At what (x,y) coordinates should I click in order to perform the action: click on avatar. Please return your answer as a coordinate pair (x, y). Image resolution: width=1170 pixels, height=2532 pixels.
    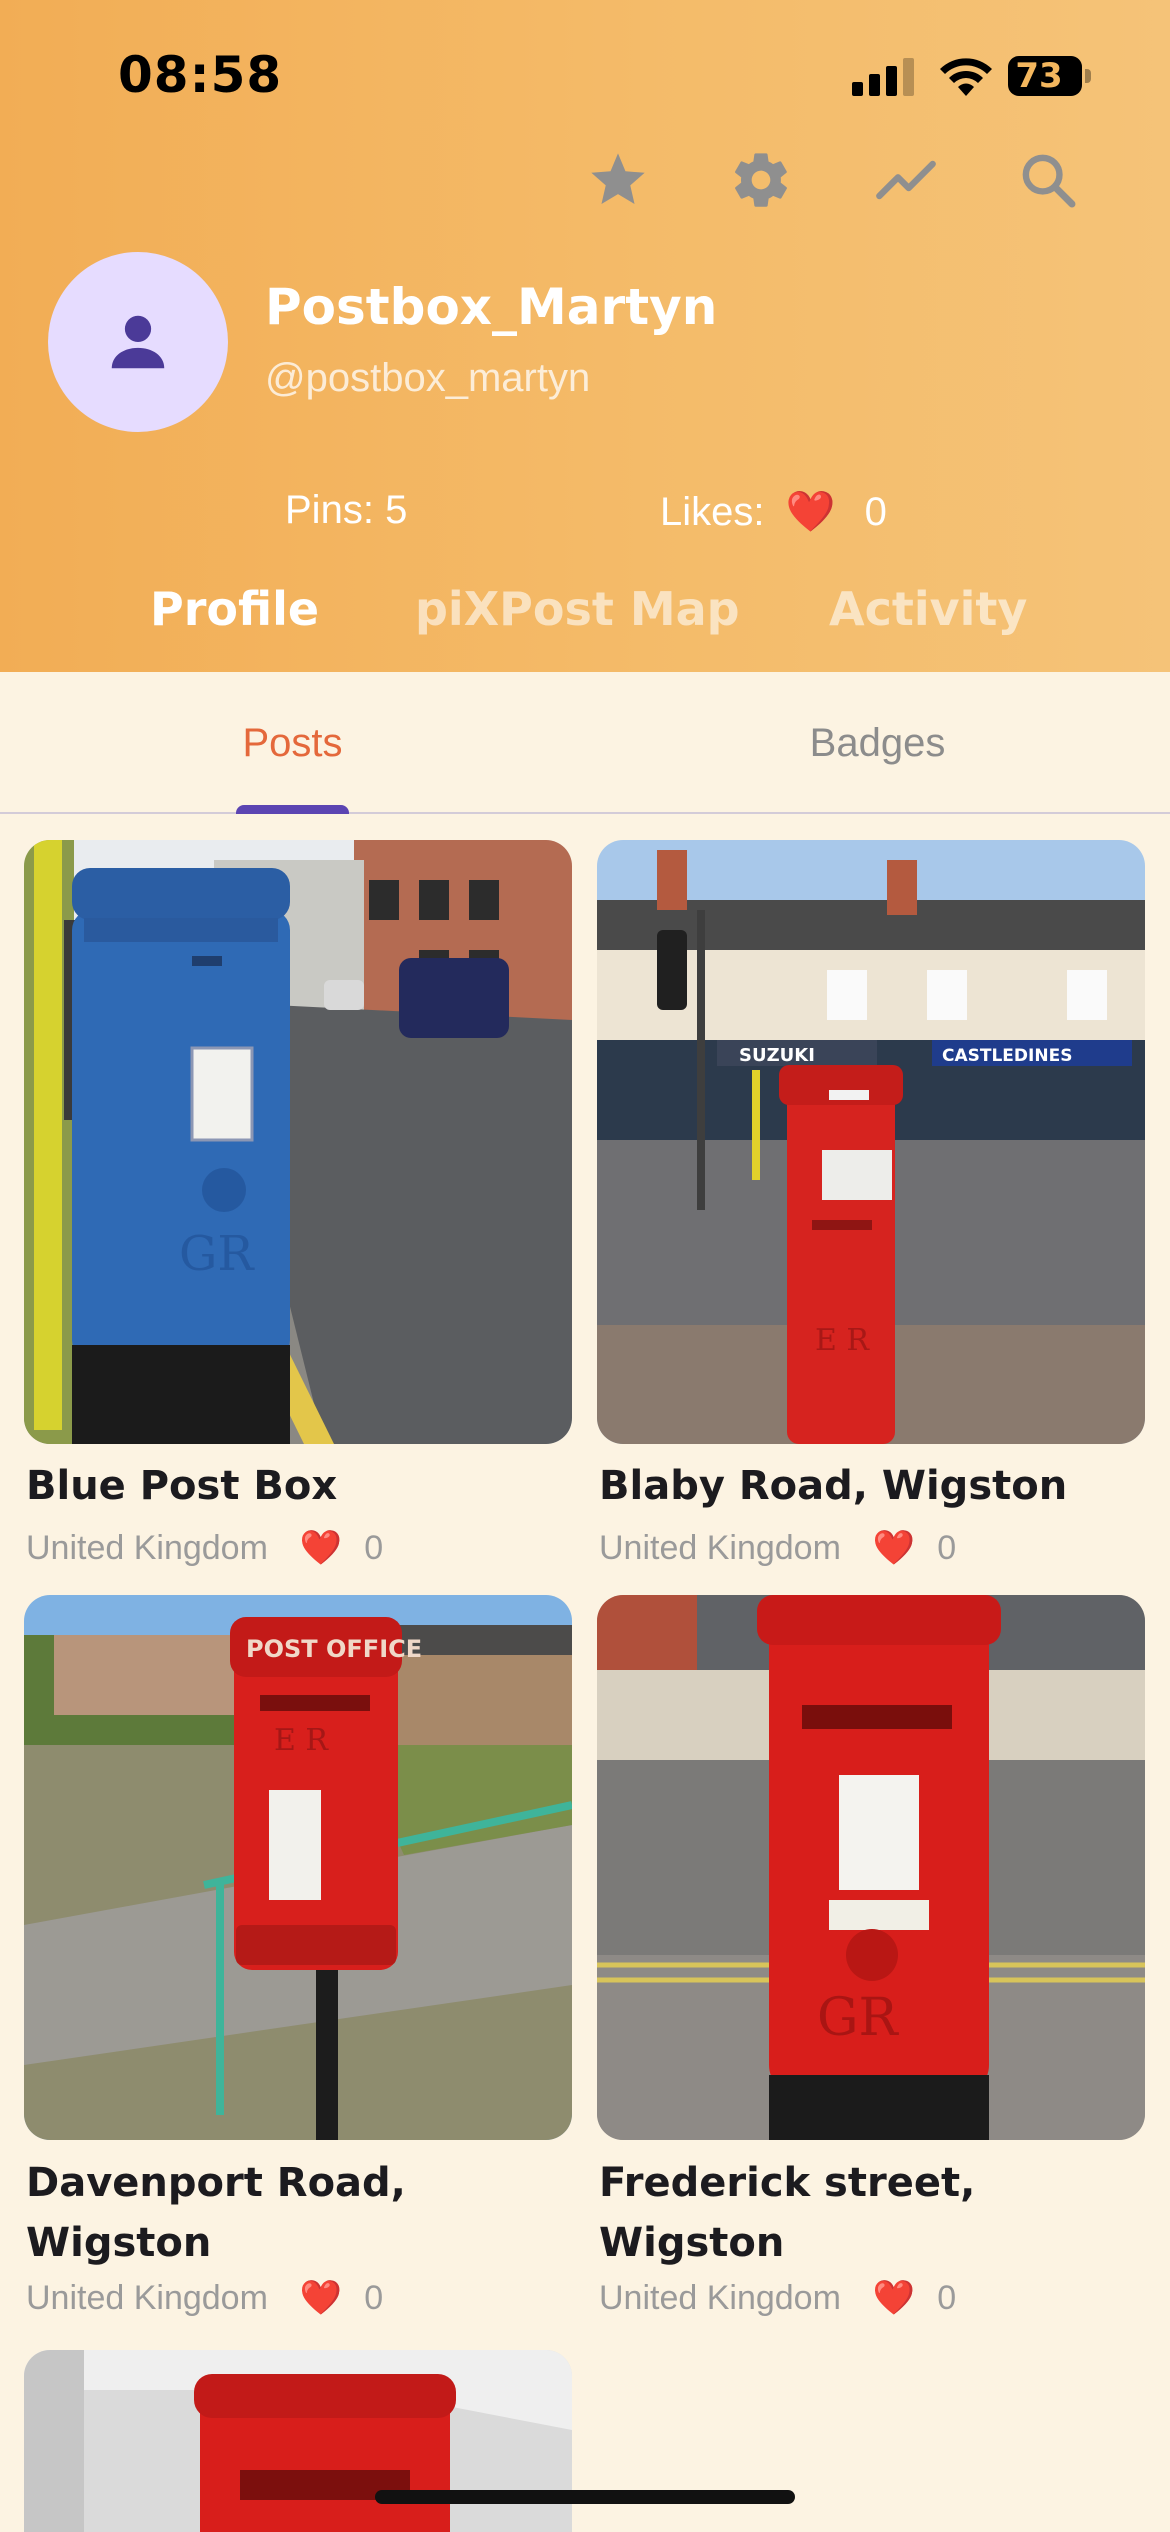
    Looking at the image, I should click on (138, 342).